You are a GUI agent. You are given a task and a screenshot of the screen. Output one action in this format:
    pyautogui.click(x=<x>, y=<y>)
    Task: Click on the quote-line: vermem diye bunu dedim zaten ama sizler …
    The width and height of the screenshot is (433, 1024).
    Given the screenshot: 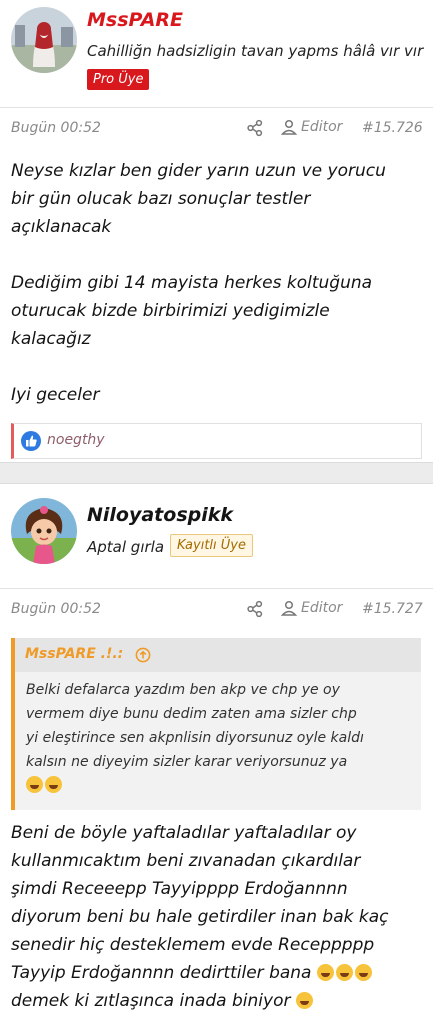 What is the action you would take?
    pyautogui.click(x=191, y=714)
    